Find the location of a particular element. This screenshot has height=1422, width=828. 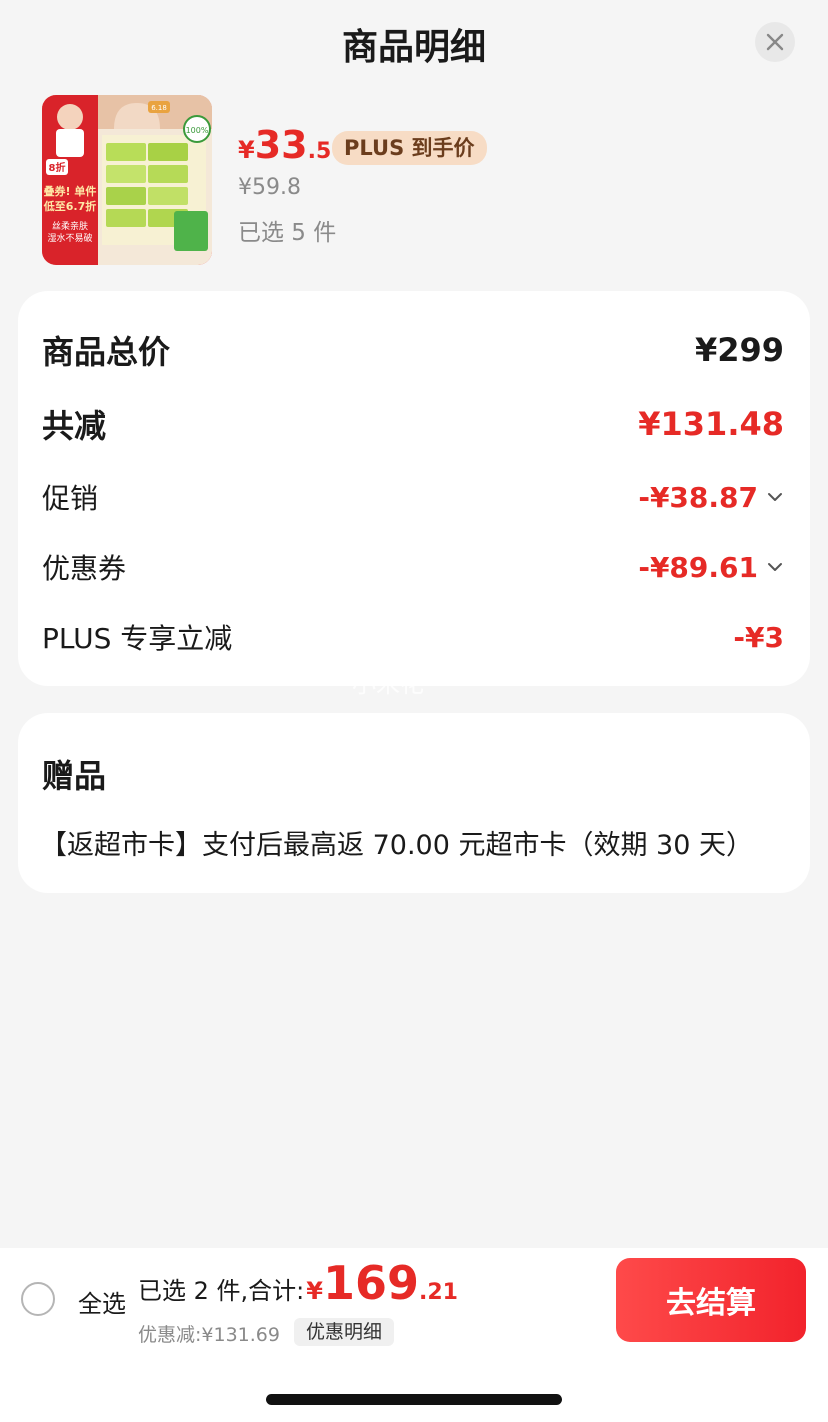

promo-line-2: 低至6.7折 is located at coordinates (70, 206).